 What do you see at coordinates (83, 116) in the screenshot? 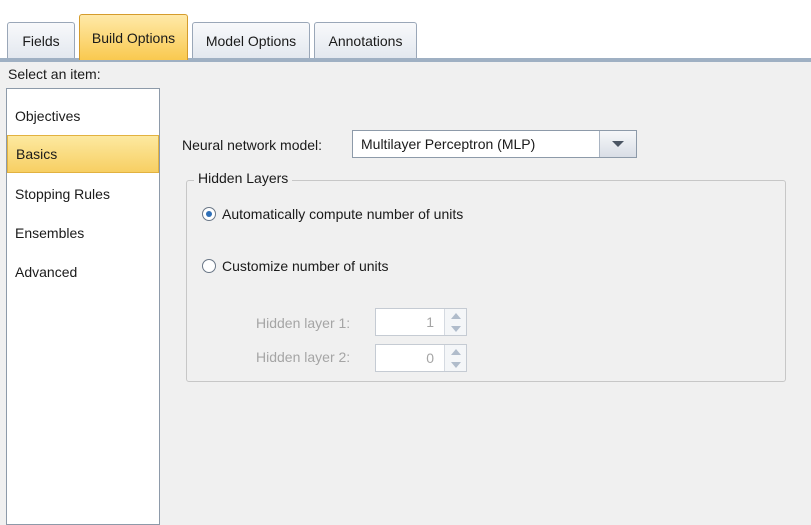
I see `list-item-objectives: Objectives` at bounding box center [83, 116].